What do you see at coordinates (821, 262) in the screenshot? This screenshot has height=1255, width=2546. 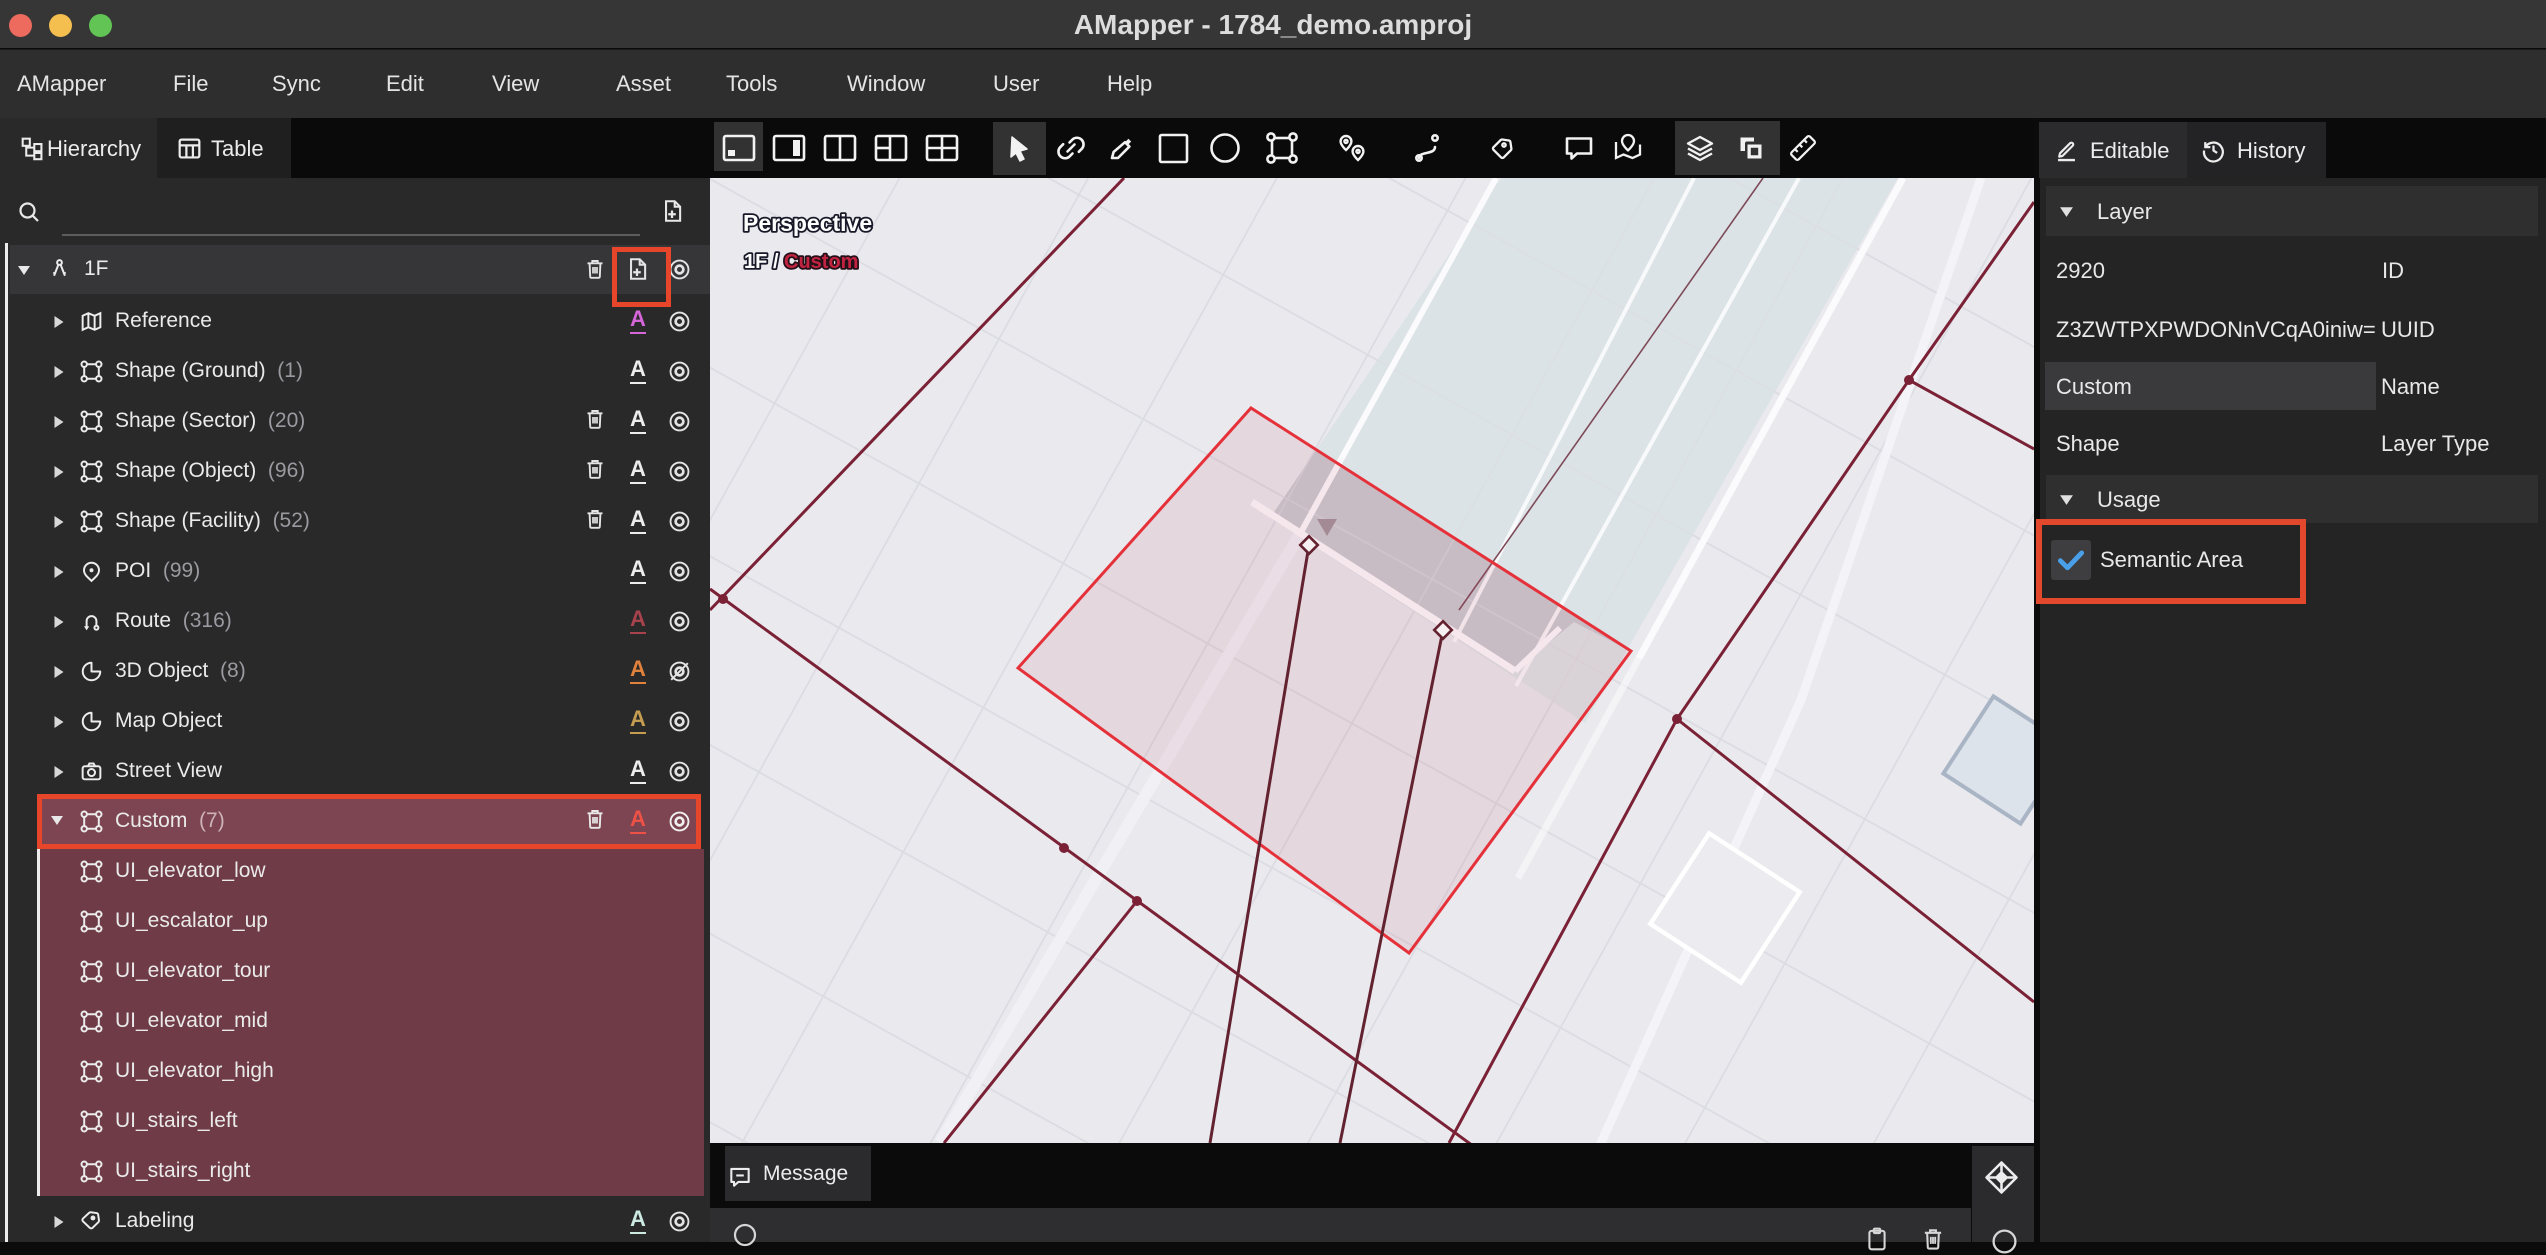 I see `svg-text: Custom` at bounding box center [821, 262].